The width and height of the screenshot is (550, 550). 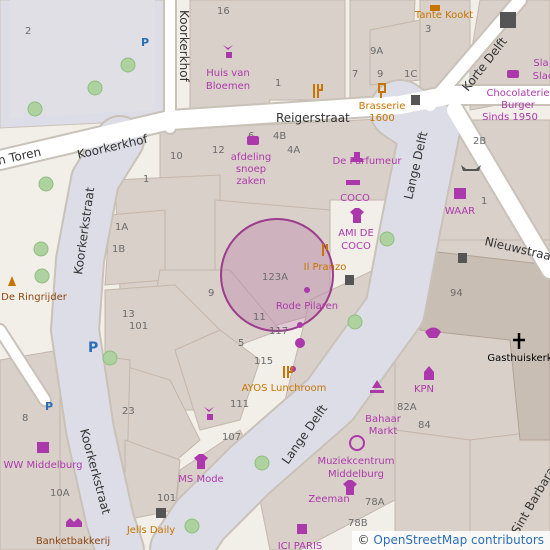 What do you see at coordinates (60, 493) in the screenshot?
I see `house-number: 10A` at bounding box center [60, 493].